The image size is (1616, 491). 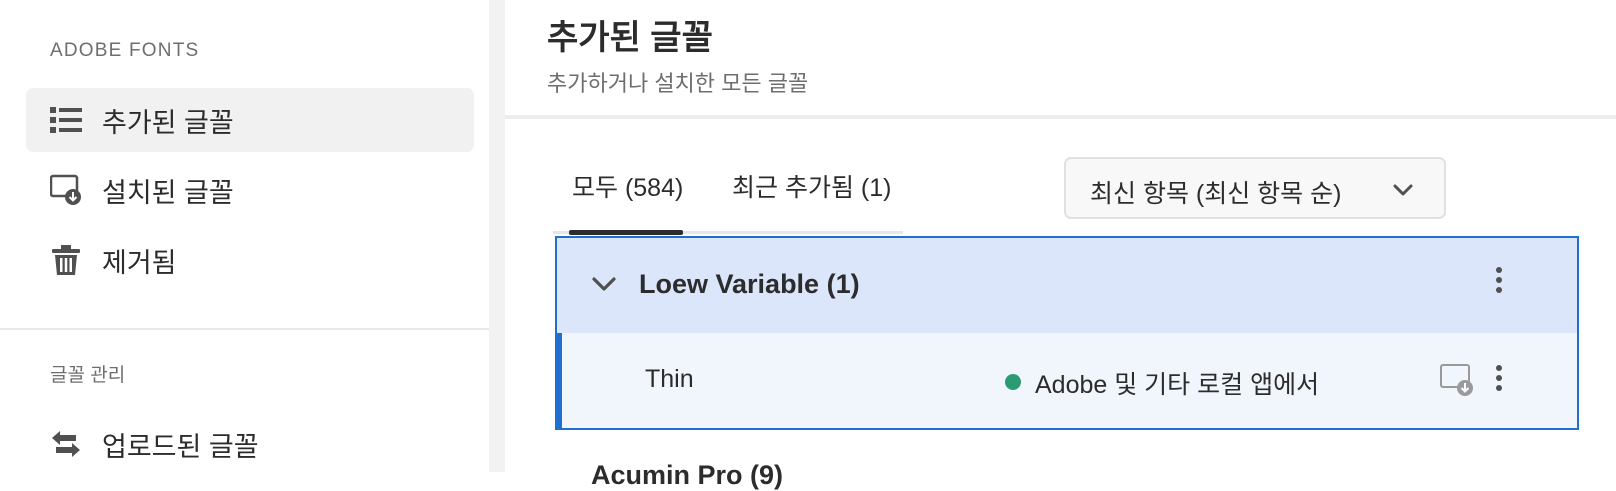 I want to click on sidebar-item-removed: 제거됨, so click(x=250, y=260).